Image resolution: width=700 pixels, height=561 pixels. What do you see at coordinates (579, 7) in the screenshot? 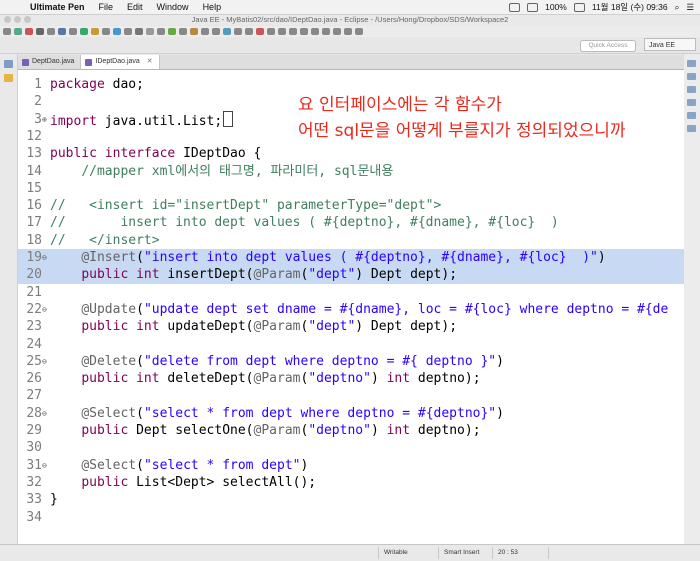
I see `battery-icon` at bounding box center [579, 7].